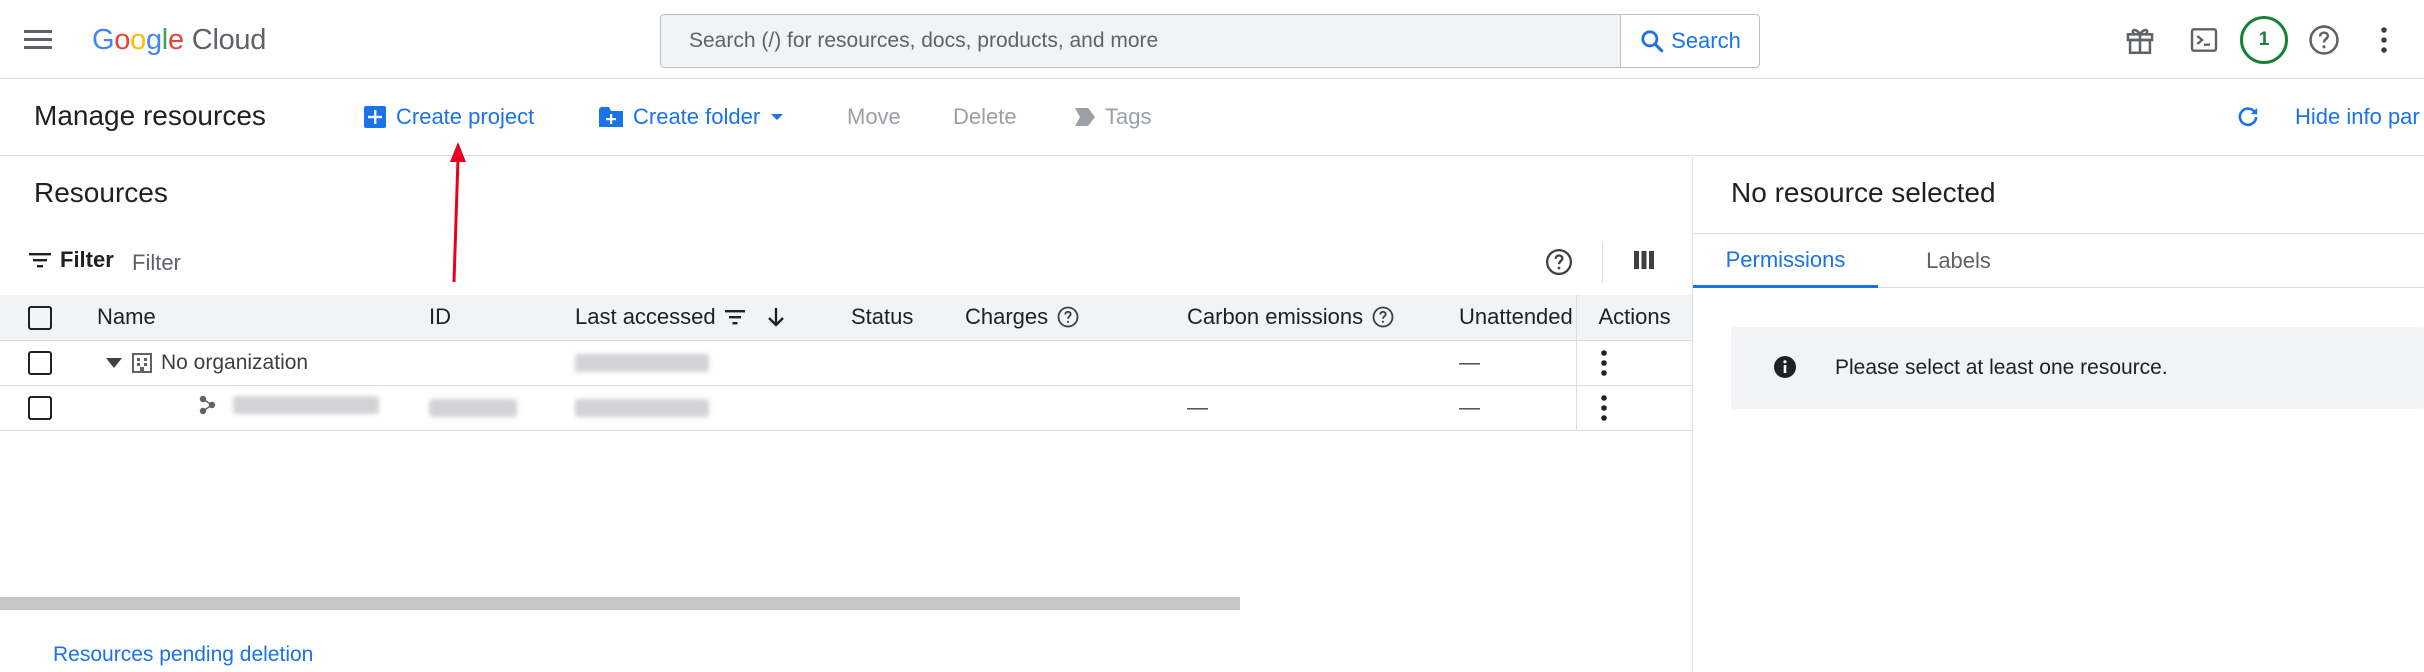  Describe the element at coordinates (611, 117) in the screenshot. I see `create-folder-icon` at that location.